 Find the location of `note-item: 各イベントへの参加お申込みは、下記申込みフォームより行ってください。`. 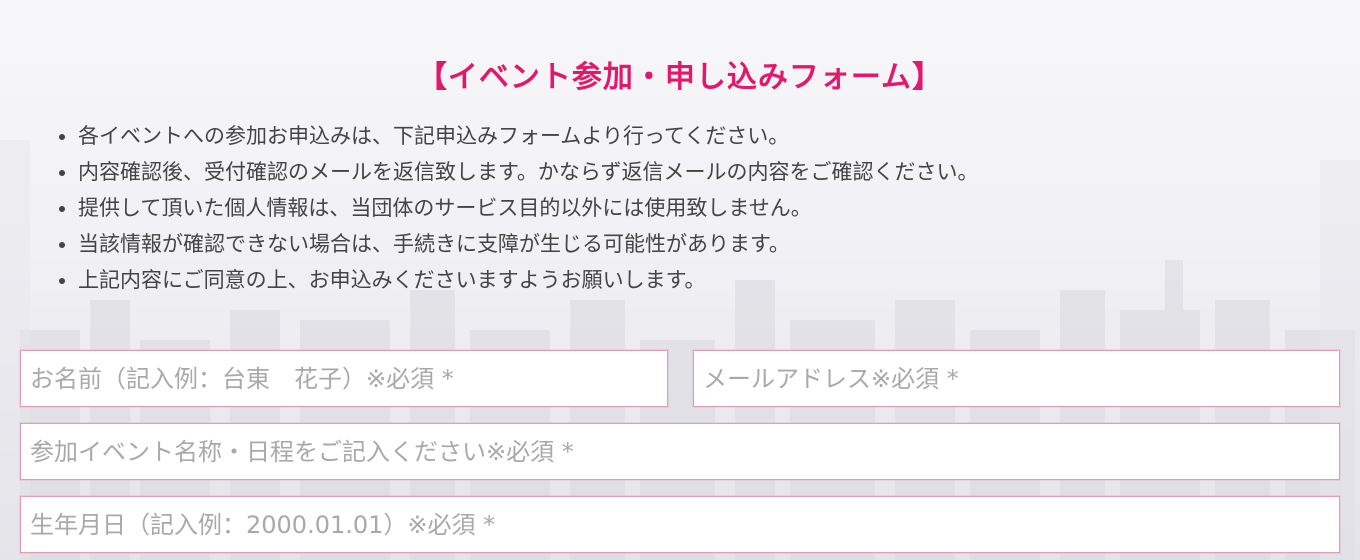

note-item: 各イベントへの参加お申込みは、下記申込みフォームより行ってください。 is located at coordinates (528, 136).